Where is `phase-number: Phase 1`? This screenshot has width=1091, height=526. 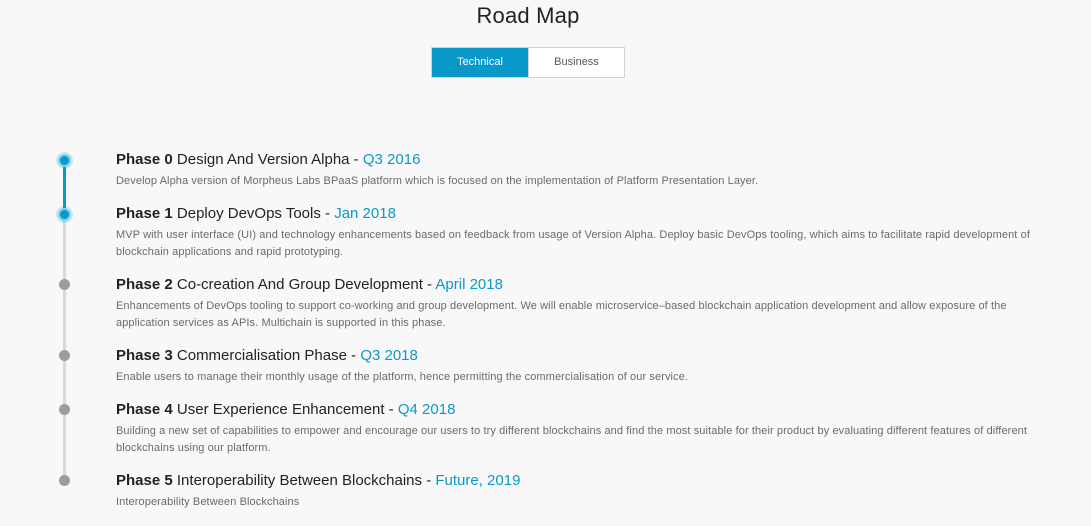
phase-number: Phase 1 is located at coordinates (144, 213).